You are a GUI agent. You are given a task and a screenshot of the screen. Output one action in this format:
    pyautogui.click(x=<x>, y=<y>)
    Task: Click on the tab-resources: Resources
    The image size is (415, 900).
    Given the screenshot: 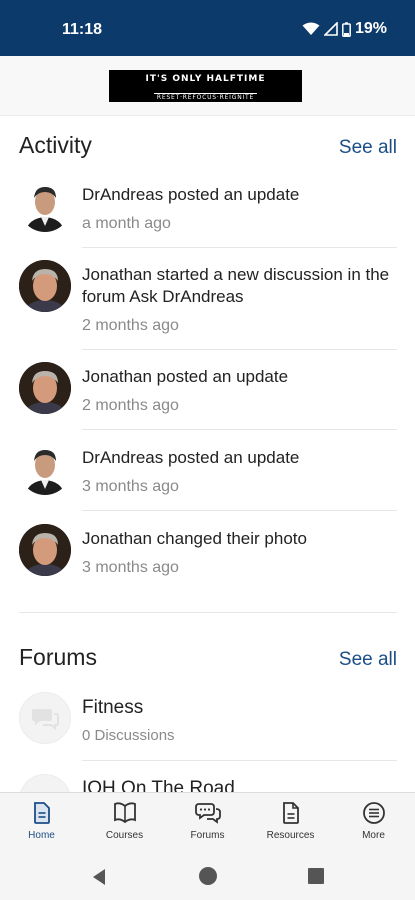 What is the action you would take?
    pyautogui.click(x=290, y=822)
    